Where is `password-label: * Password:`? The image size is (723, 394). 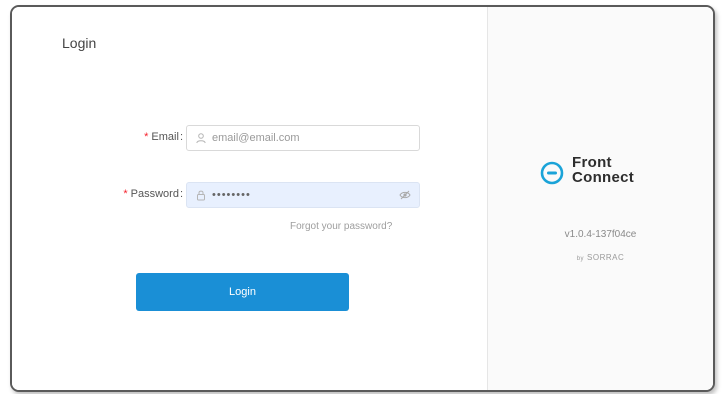
password-label: * Password: is located at coordinates (153, 194).